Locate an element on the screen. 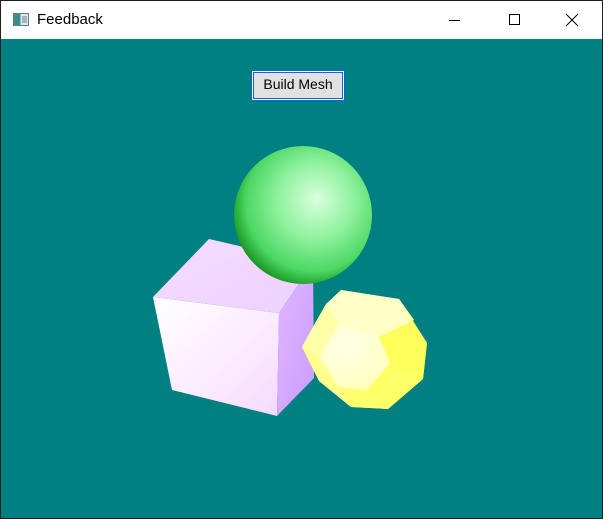 The image size is (603, 519). title-bar: Feedback is located at coordinates (301, 20).